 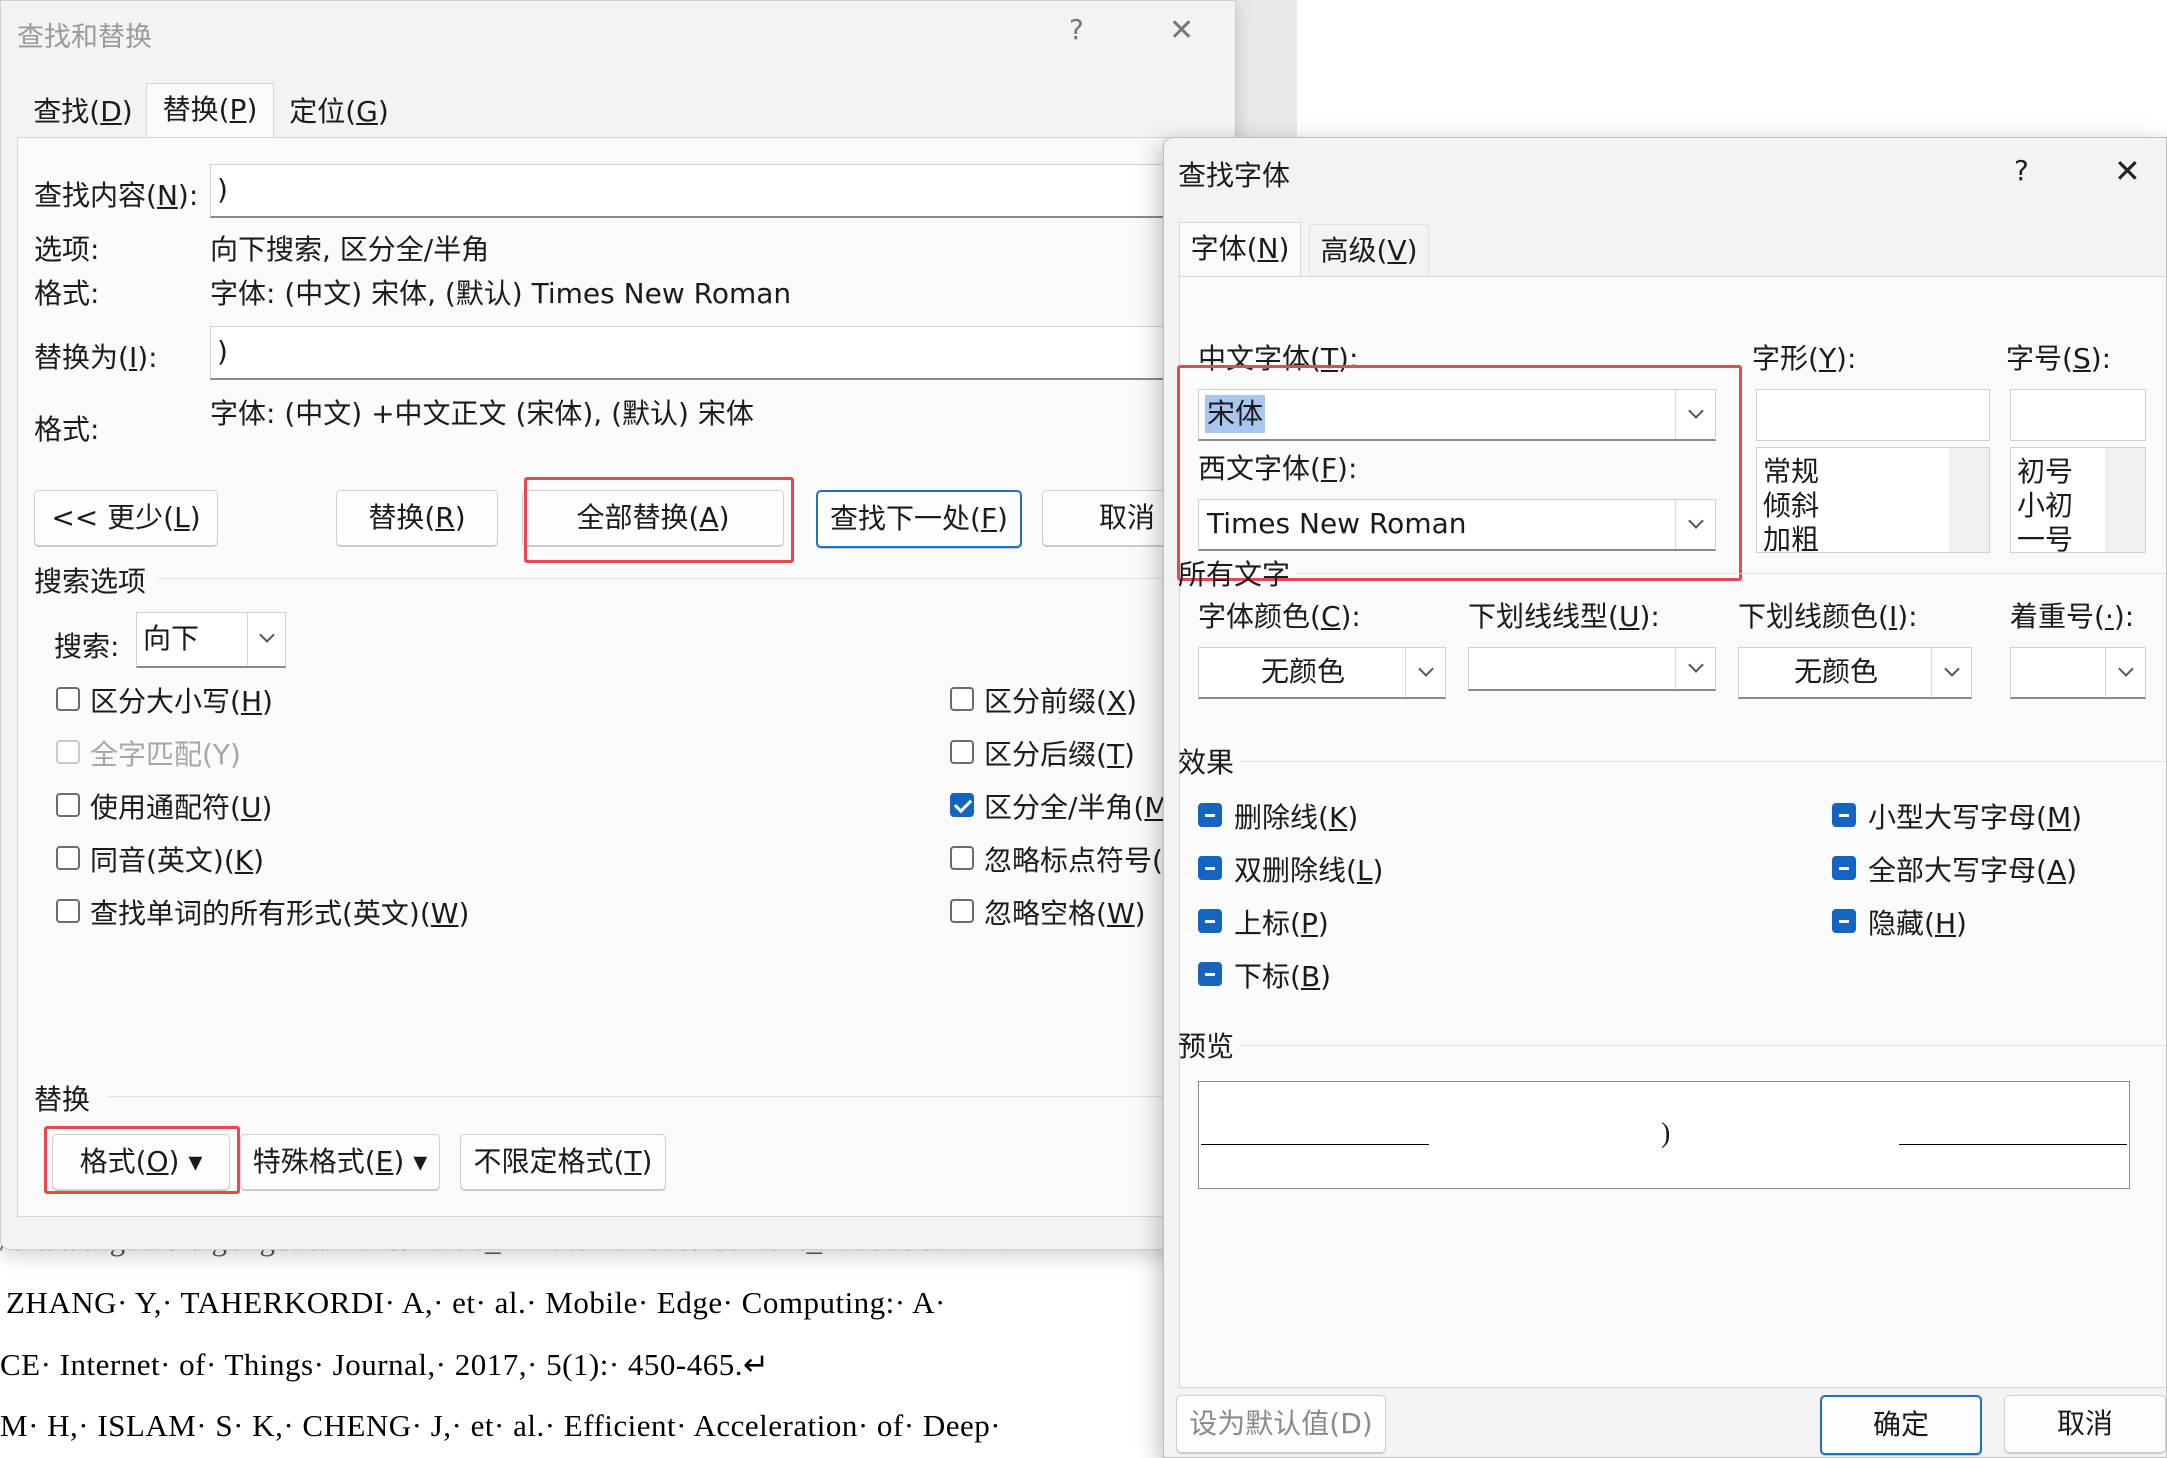 I want to click on replace-section-label: 替换, so click(x=62, y=1099).